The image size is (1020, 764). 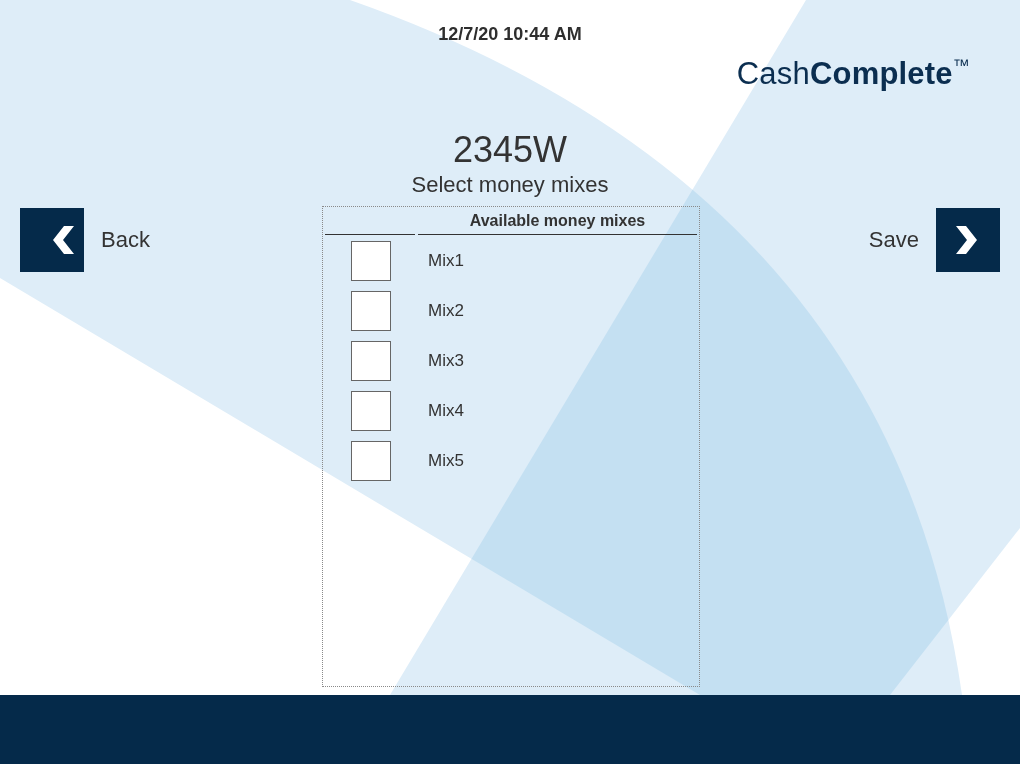 What do you see at coordinates (446, 261) in the screenshot?
I see `mix-name: Mix1` at bounding box center [446, 261].